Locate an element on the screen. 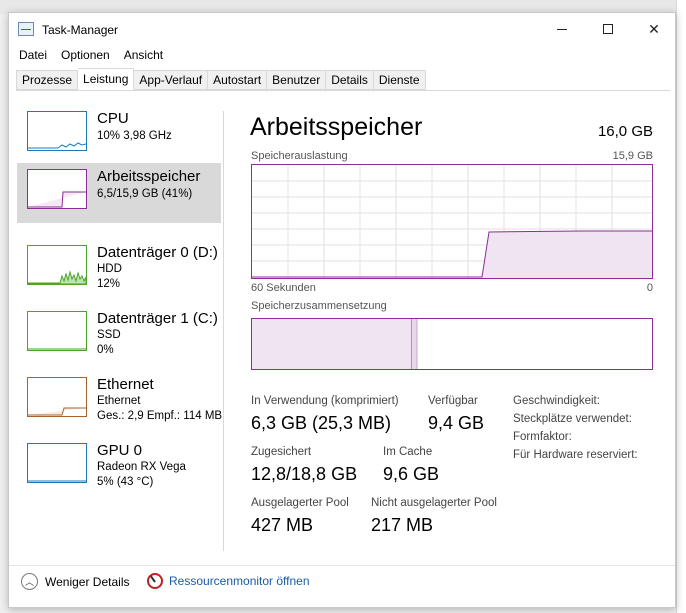 This screenshot has height=613, width=686. menu-bar: Datei Optionen Ansicht is located at coordinates (342, 55).